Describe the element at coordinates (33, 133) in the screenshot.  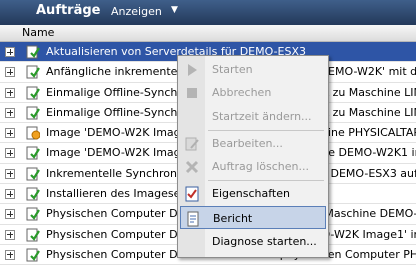
I see `job-warning-icon` at that location.